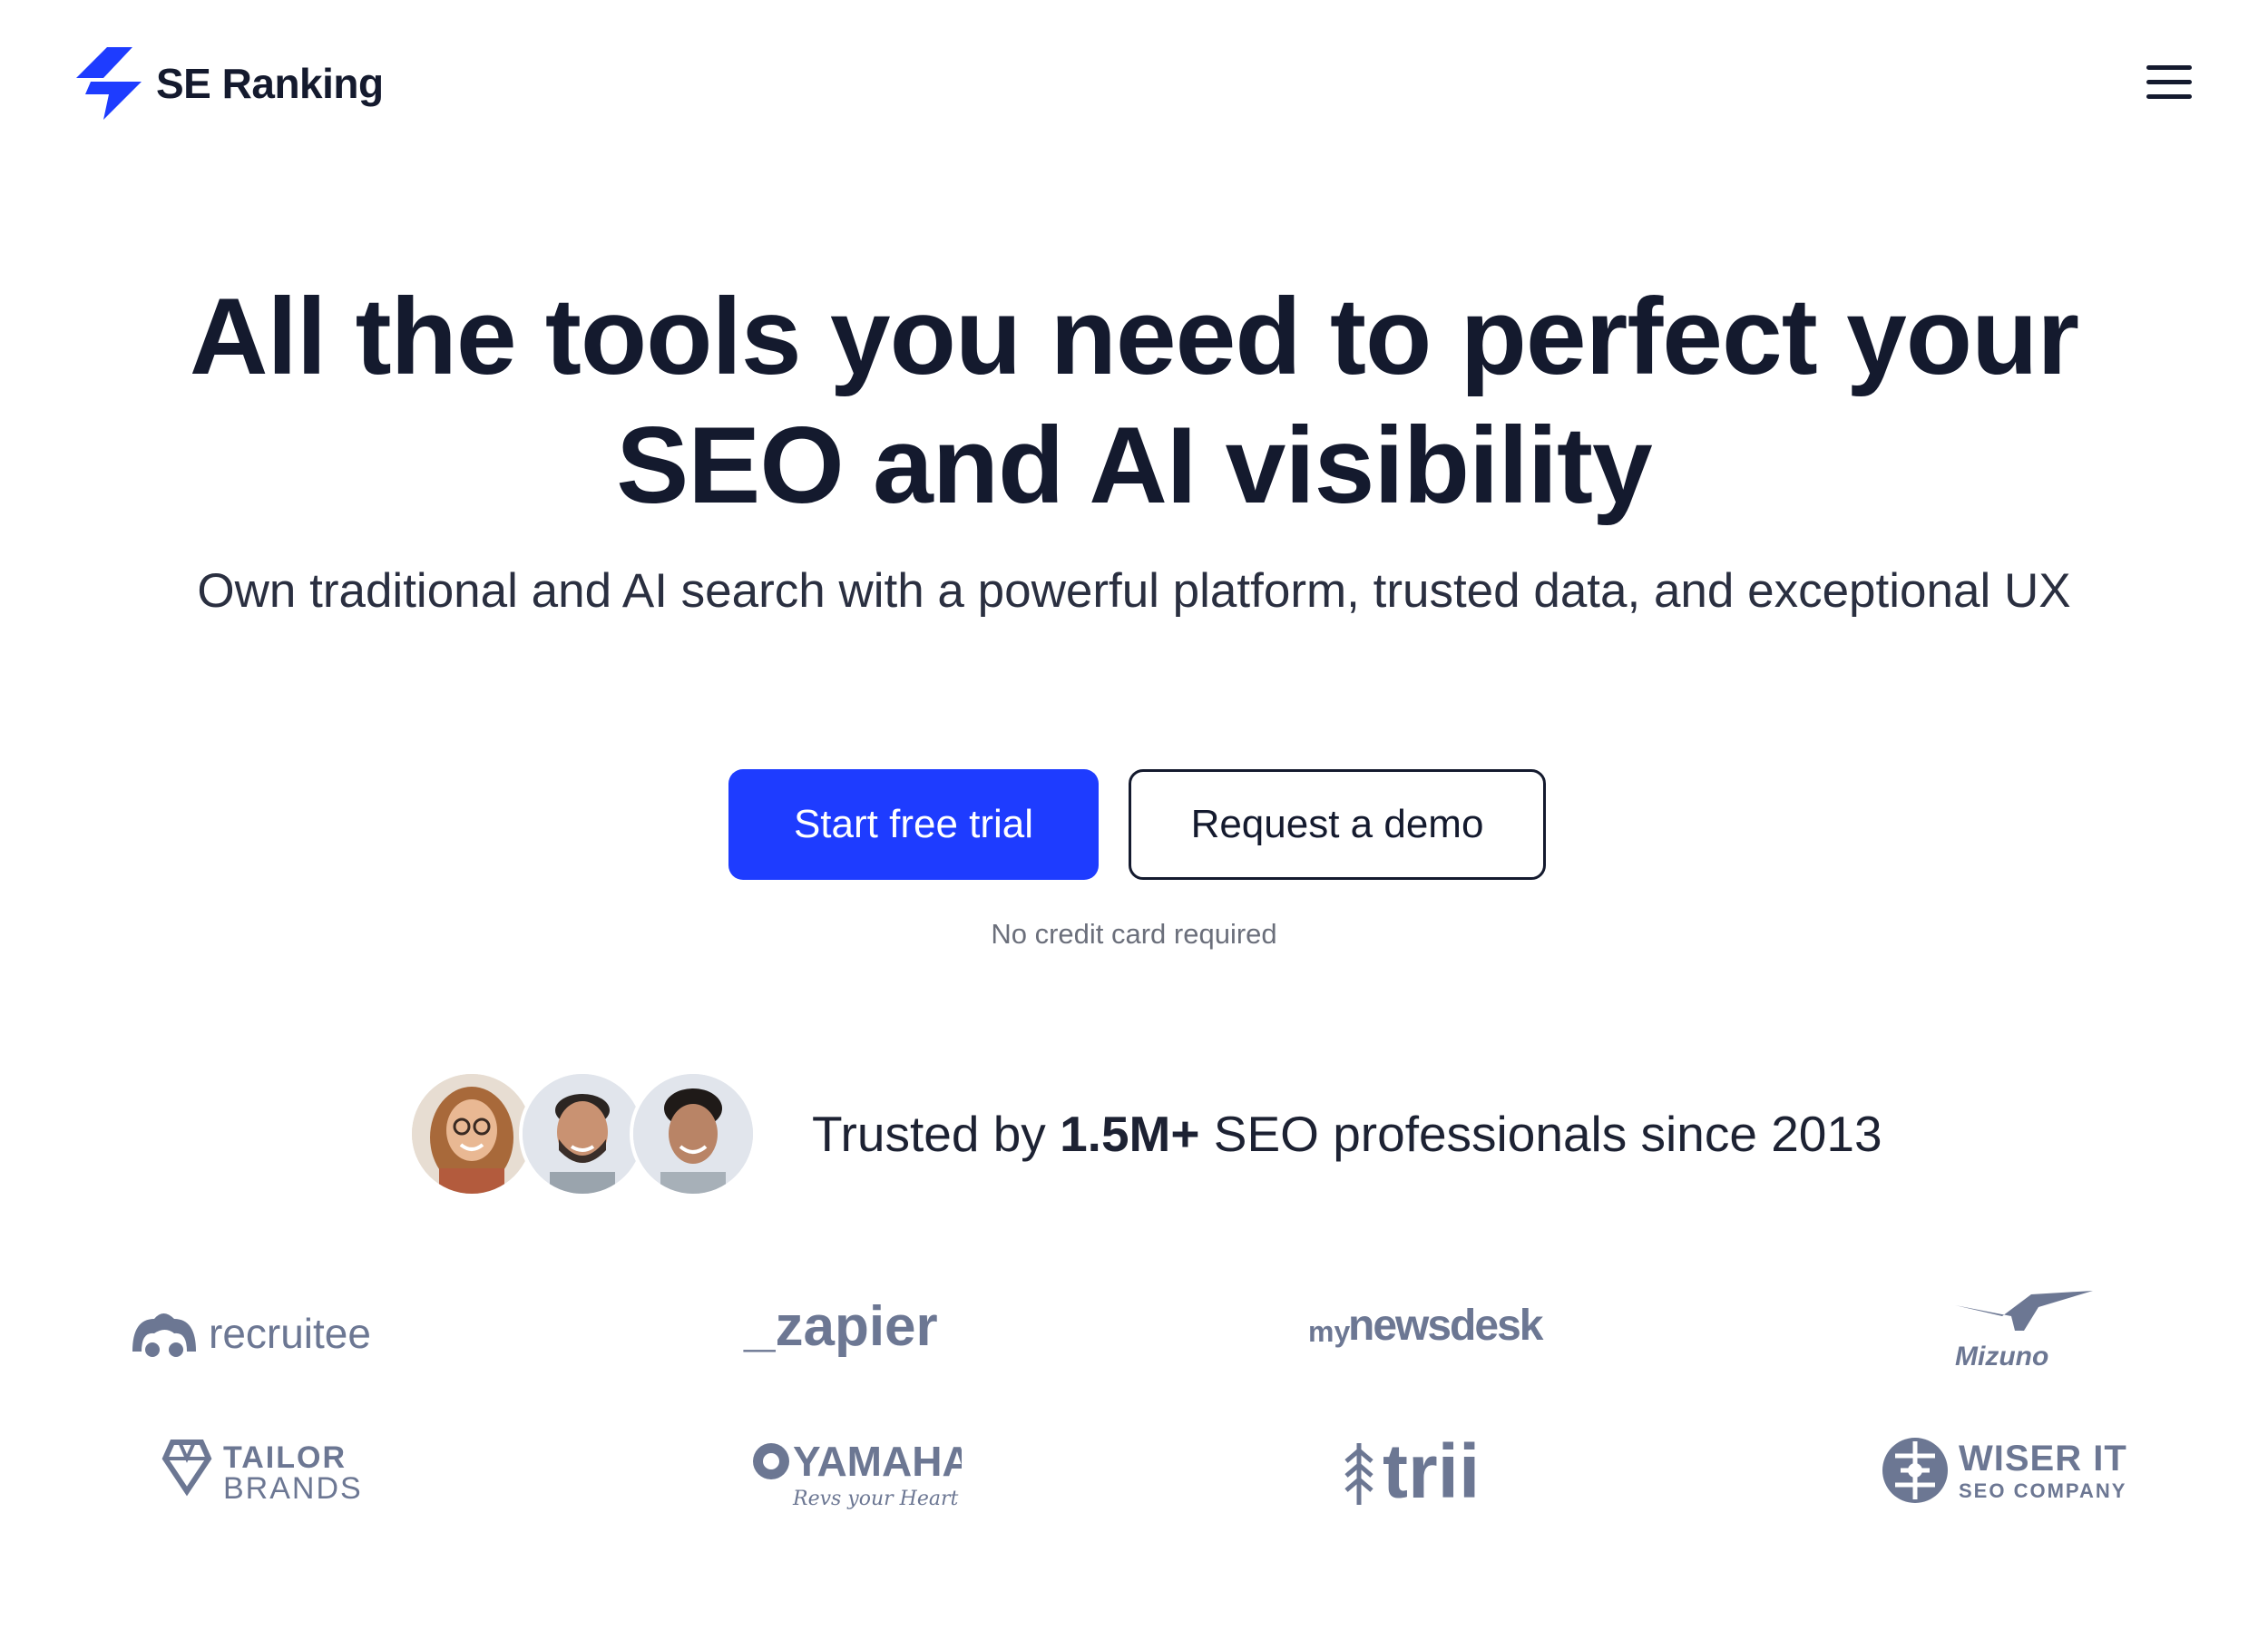  I want to click on trii-tree-icon, so click(1359, 1474).